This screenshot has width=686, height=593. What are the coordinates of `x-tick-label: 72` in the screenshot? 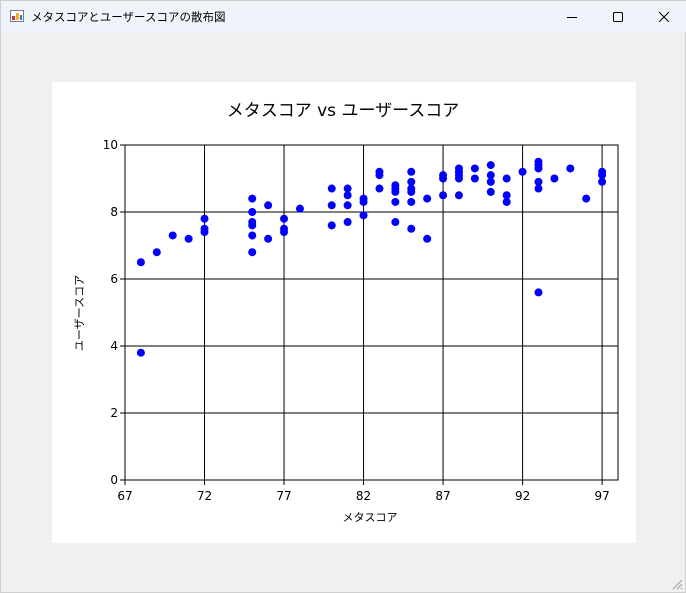 It's located at (204, 496).